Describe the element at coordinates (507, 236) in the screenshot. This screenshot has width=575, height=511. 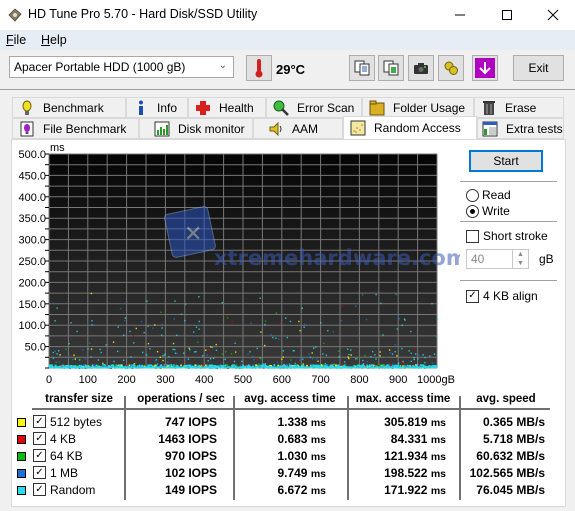
I see `short-stroke-checkbox: Short stroke` at that location.